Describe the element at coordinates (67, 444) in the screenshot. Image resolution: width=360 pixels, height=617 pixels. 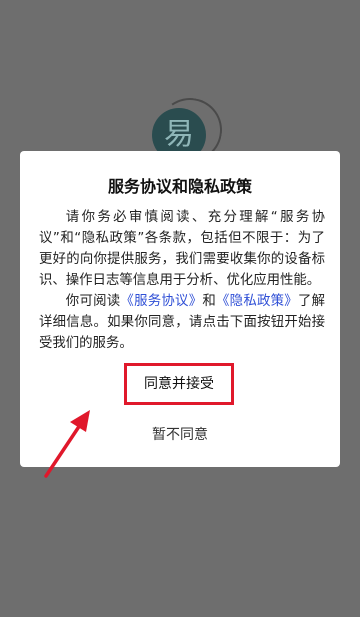
I see `annotation-arrow-icon` at that location.